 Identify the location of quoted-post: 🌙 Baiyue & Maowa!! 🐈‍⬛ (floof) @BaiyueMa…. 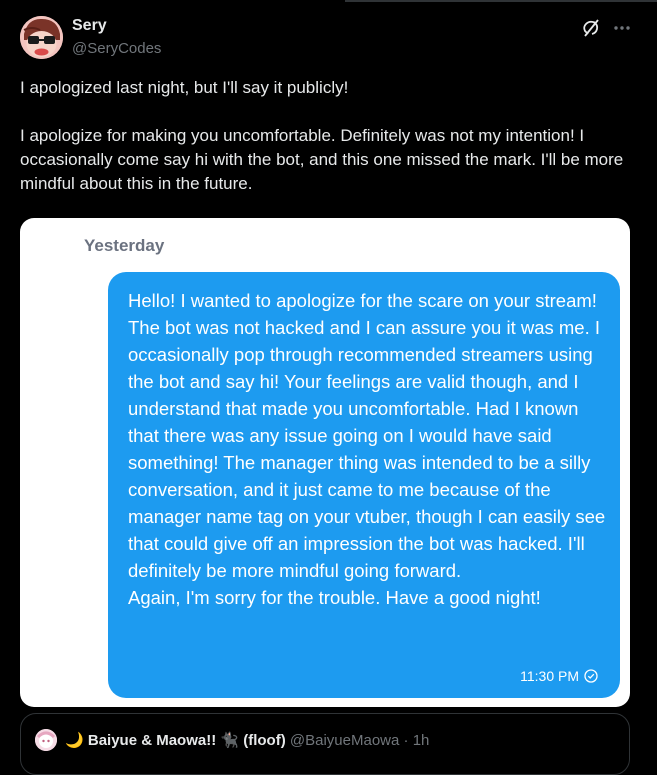
(325, 744).